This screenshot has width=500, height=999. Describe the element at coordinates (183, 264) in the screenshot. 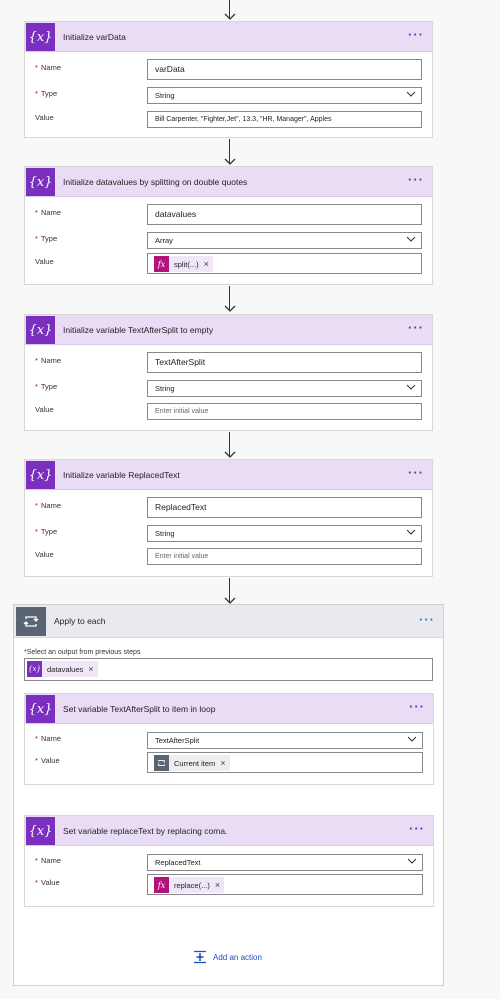

I see `expression-token: fx split(...) ×` at that location.